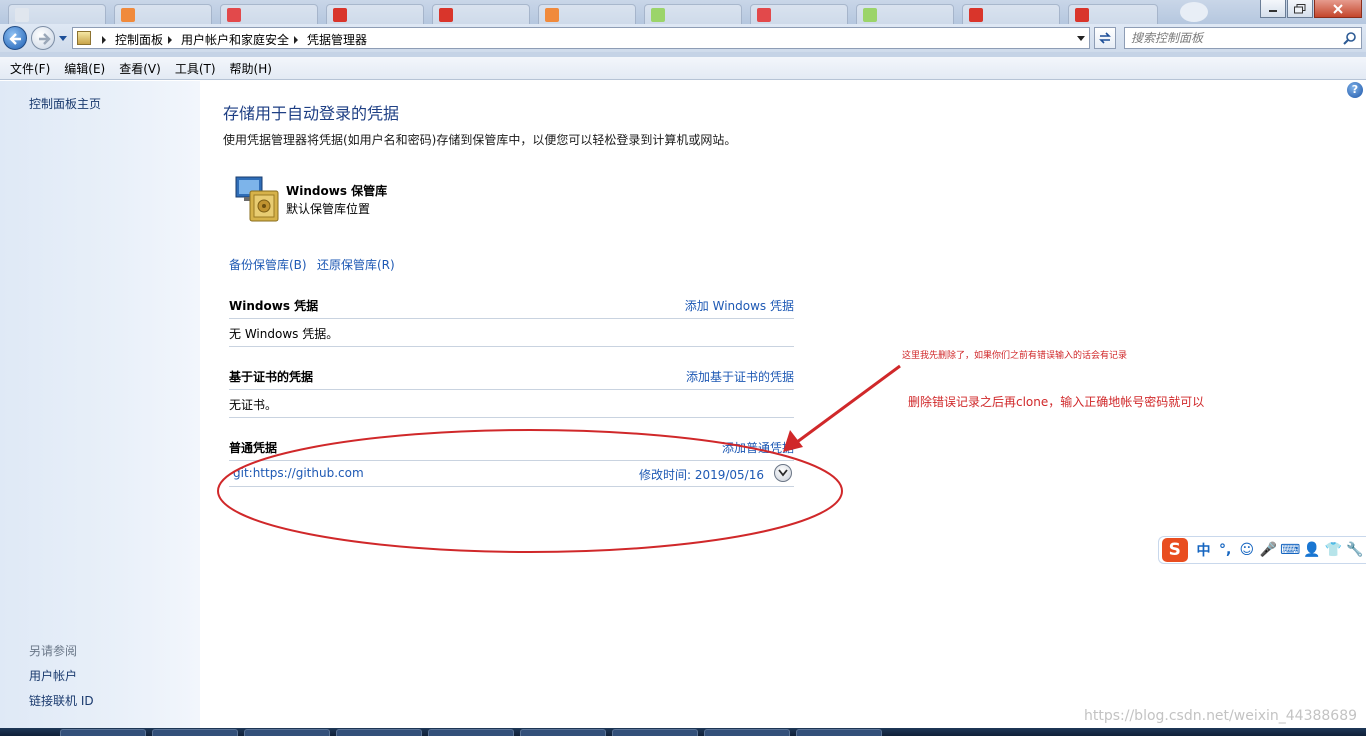 The height and width of the screenshot is (736, 1366). Describe the element at coordinates (30, 68) in the screenshot. I see `menu-file: 文件(F)` at that location.